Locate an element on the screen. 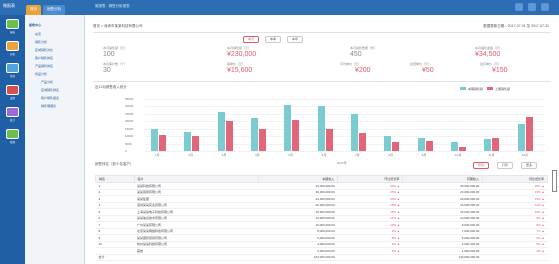  table-cell: 164,000,000.00 is located at coordinates (298, 257).